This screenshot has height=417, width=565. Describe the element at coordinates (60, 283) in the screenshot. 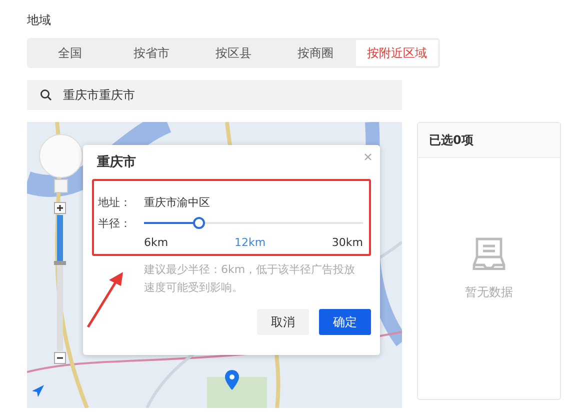

I see `zoom-slider` at that location.